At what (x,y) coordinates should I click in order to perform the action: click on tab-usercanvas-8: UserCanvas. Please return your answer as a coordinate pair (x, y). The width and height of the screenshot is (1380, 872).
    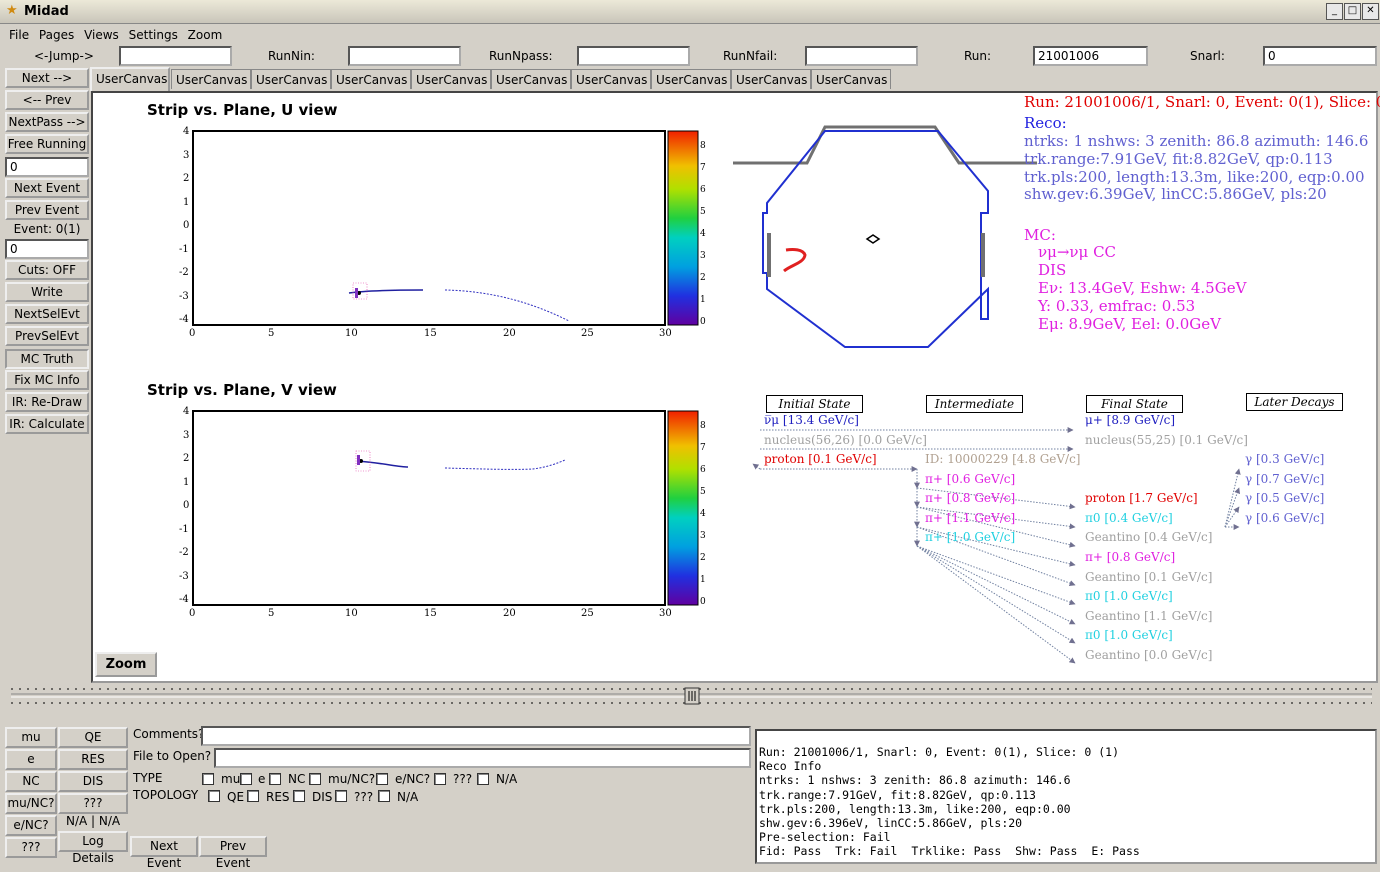
    Looking at the image, I should click on (691, 79).